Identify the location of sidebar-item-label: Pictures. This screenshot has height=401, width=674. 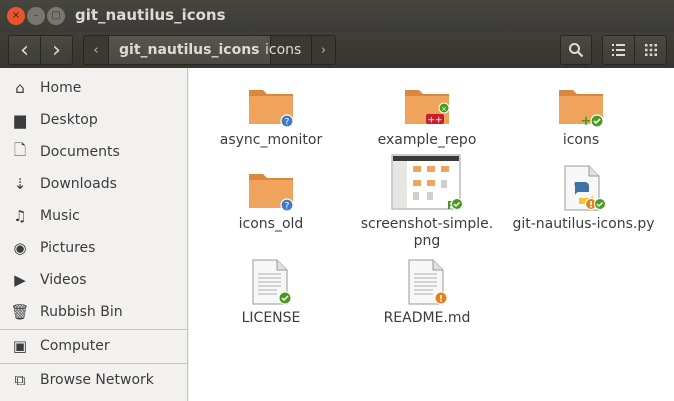
(68, 248).